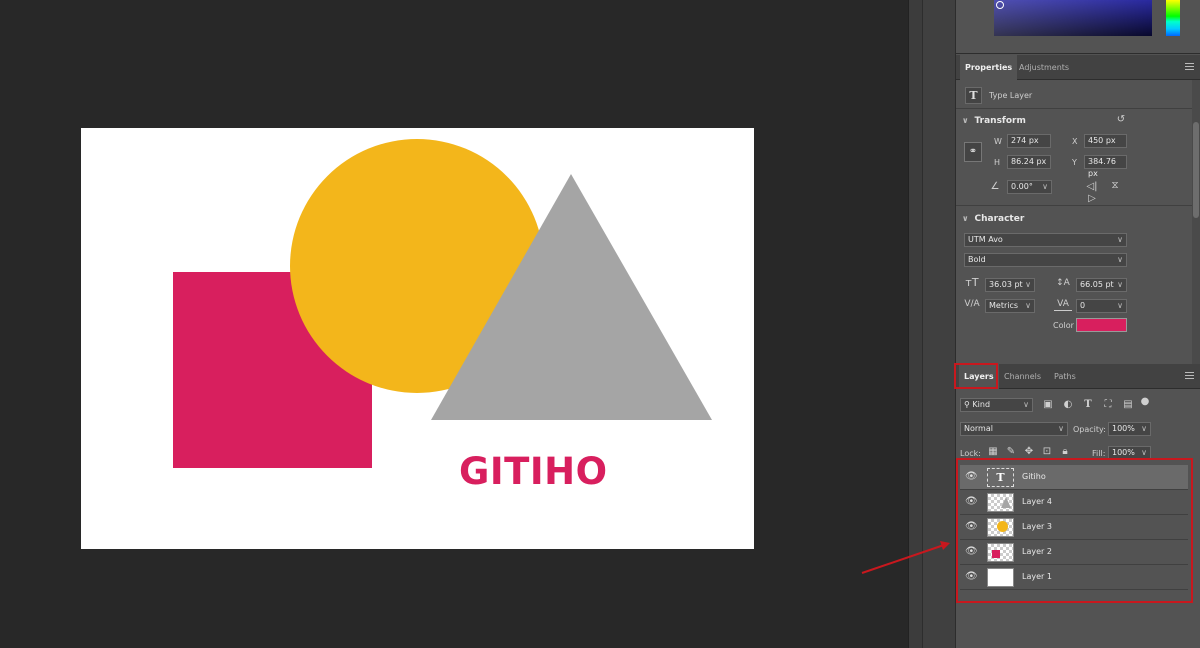  Describe the element at coordinates (1105, 141) in the screenshot. I see `x-position-field: 450 px` at that location.